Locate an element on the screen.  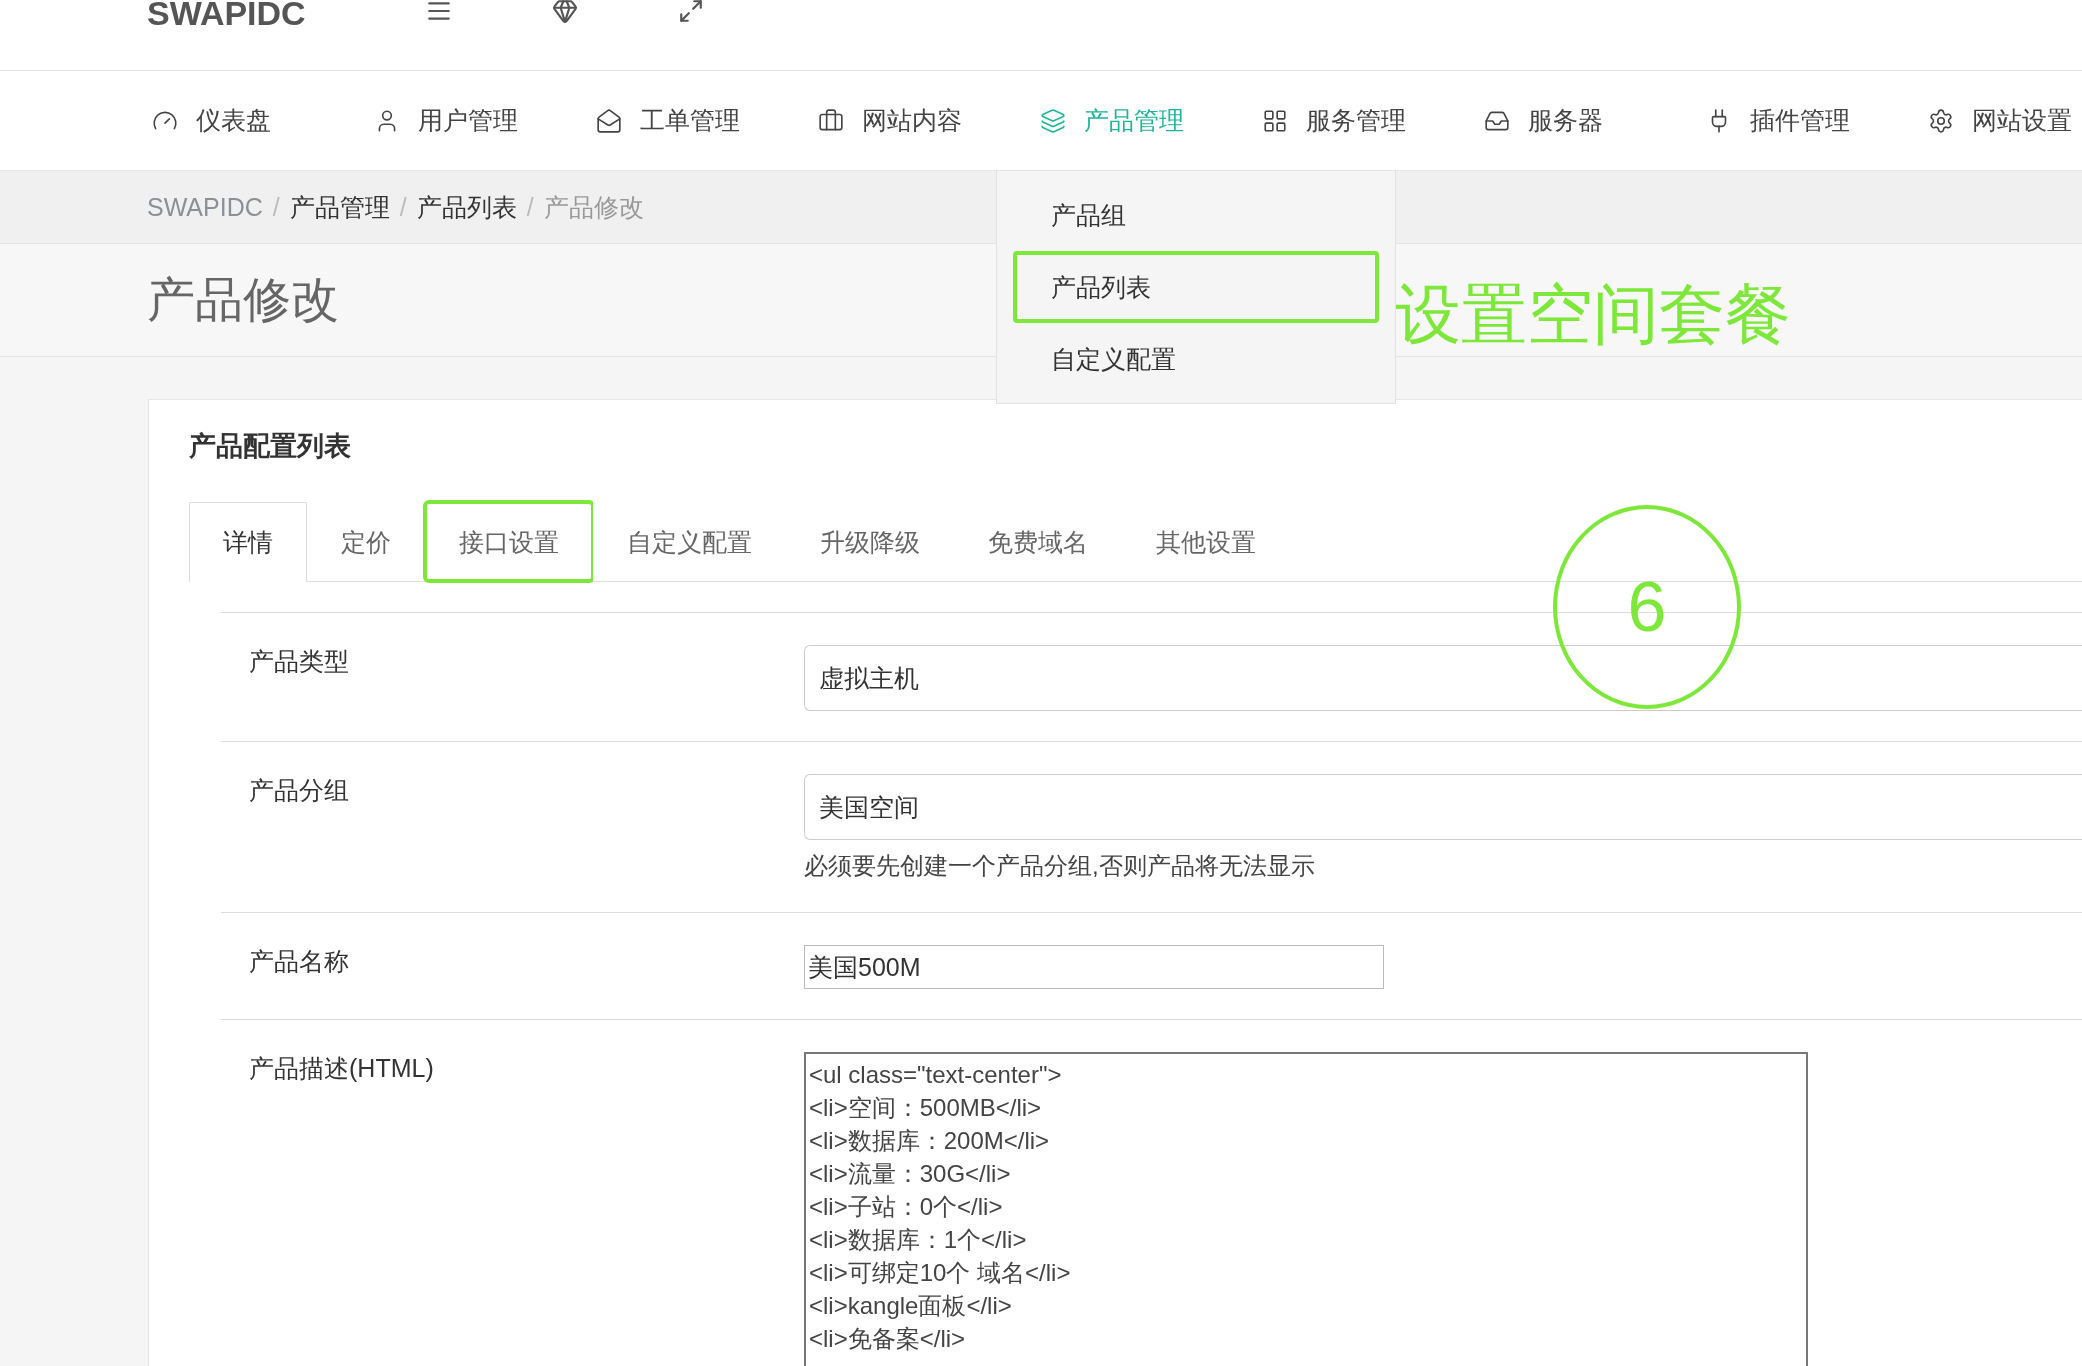
select-field: 美国空间 is located at coordinates (1443, 807).